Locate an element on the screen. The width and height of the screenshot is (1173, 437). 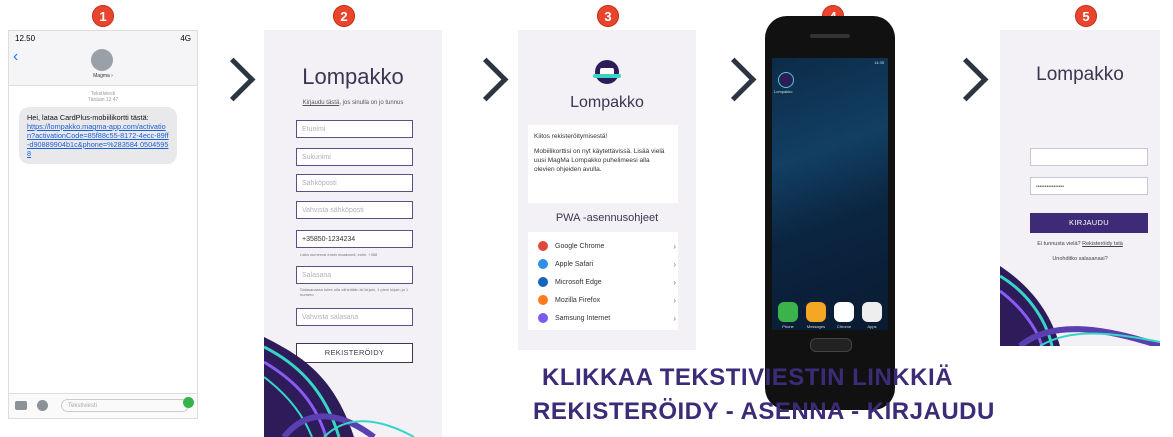
browser-name: Mozilla Firefox is located at coordinates (578, 300).